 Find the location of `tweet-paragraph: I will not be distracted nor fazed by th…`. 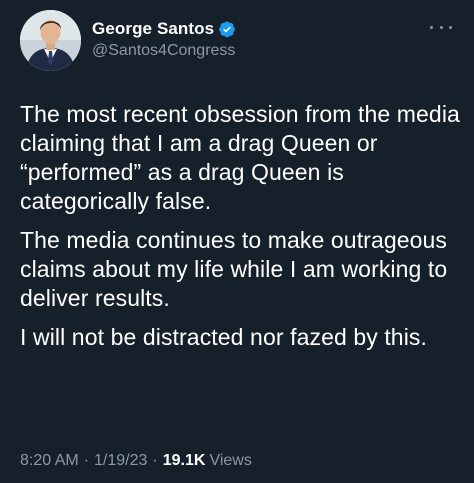

tweet-paragraph: I will not be distracted nor fazed by th… is located at coordinates (224, 337).